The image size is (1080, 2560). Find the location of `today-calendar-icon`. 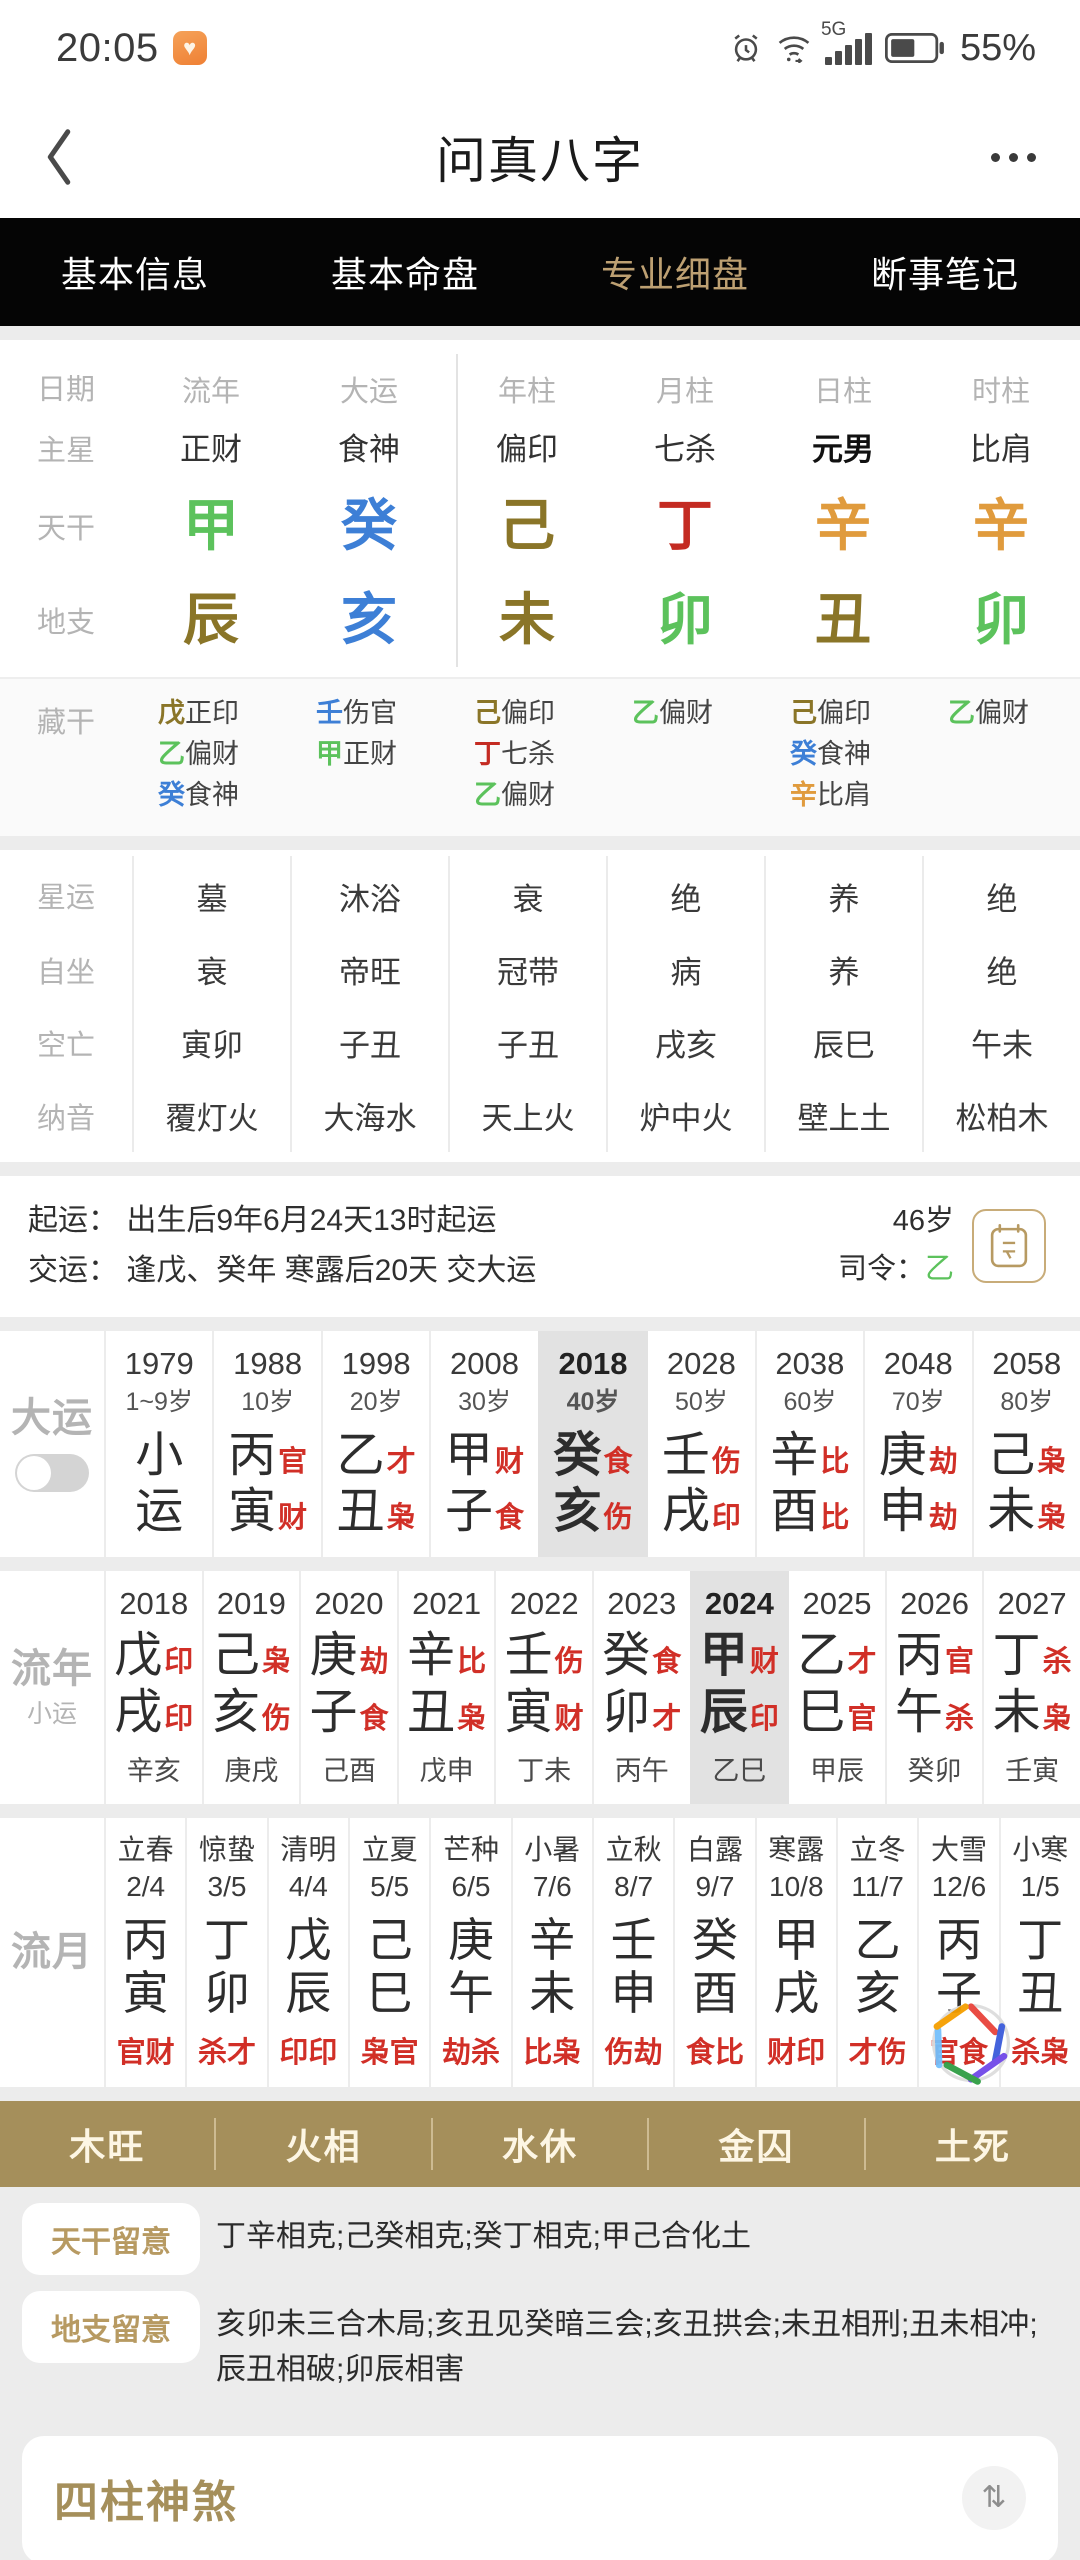

today-calendar-icon is located at coordinates (1009, 1245).